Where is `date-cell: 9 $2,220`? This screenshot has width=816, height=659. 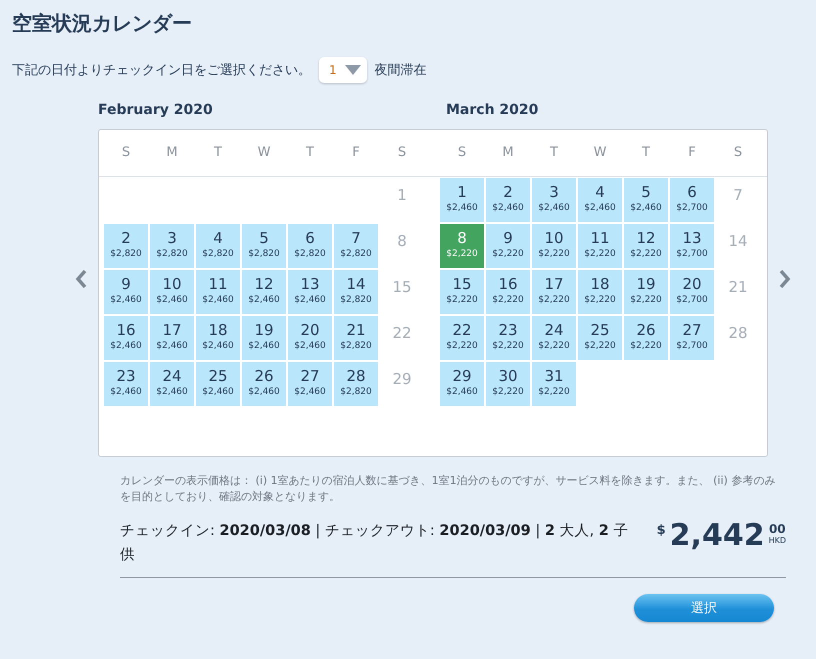
date-cell: 9 $2,220 is located at coordinates (508, 246).